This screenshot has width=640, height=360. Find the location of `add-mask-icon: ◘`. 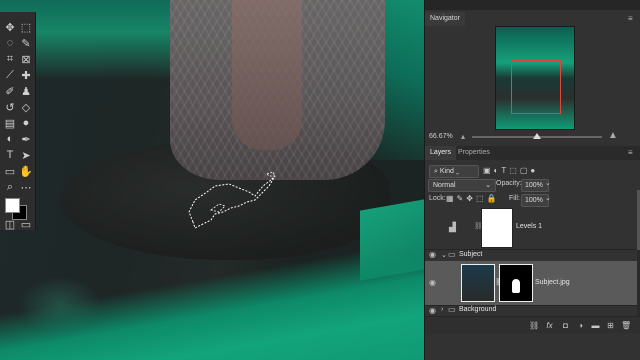

add-mask-icon: ◘ is located at coordinates (565, 325).